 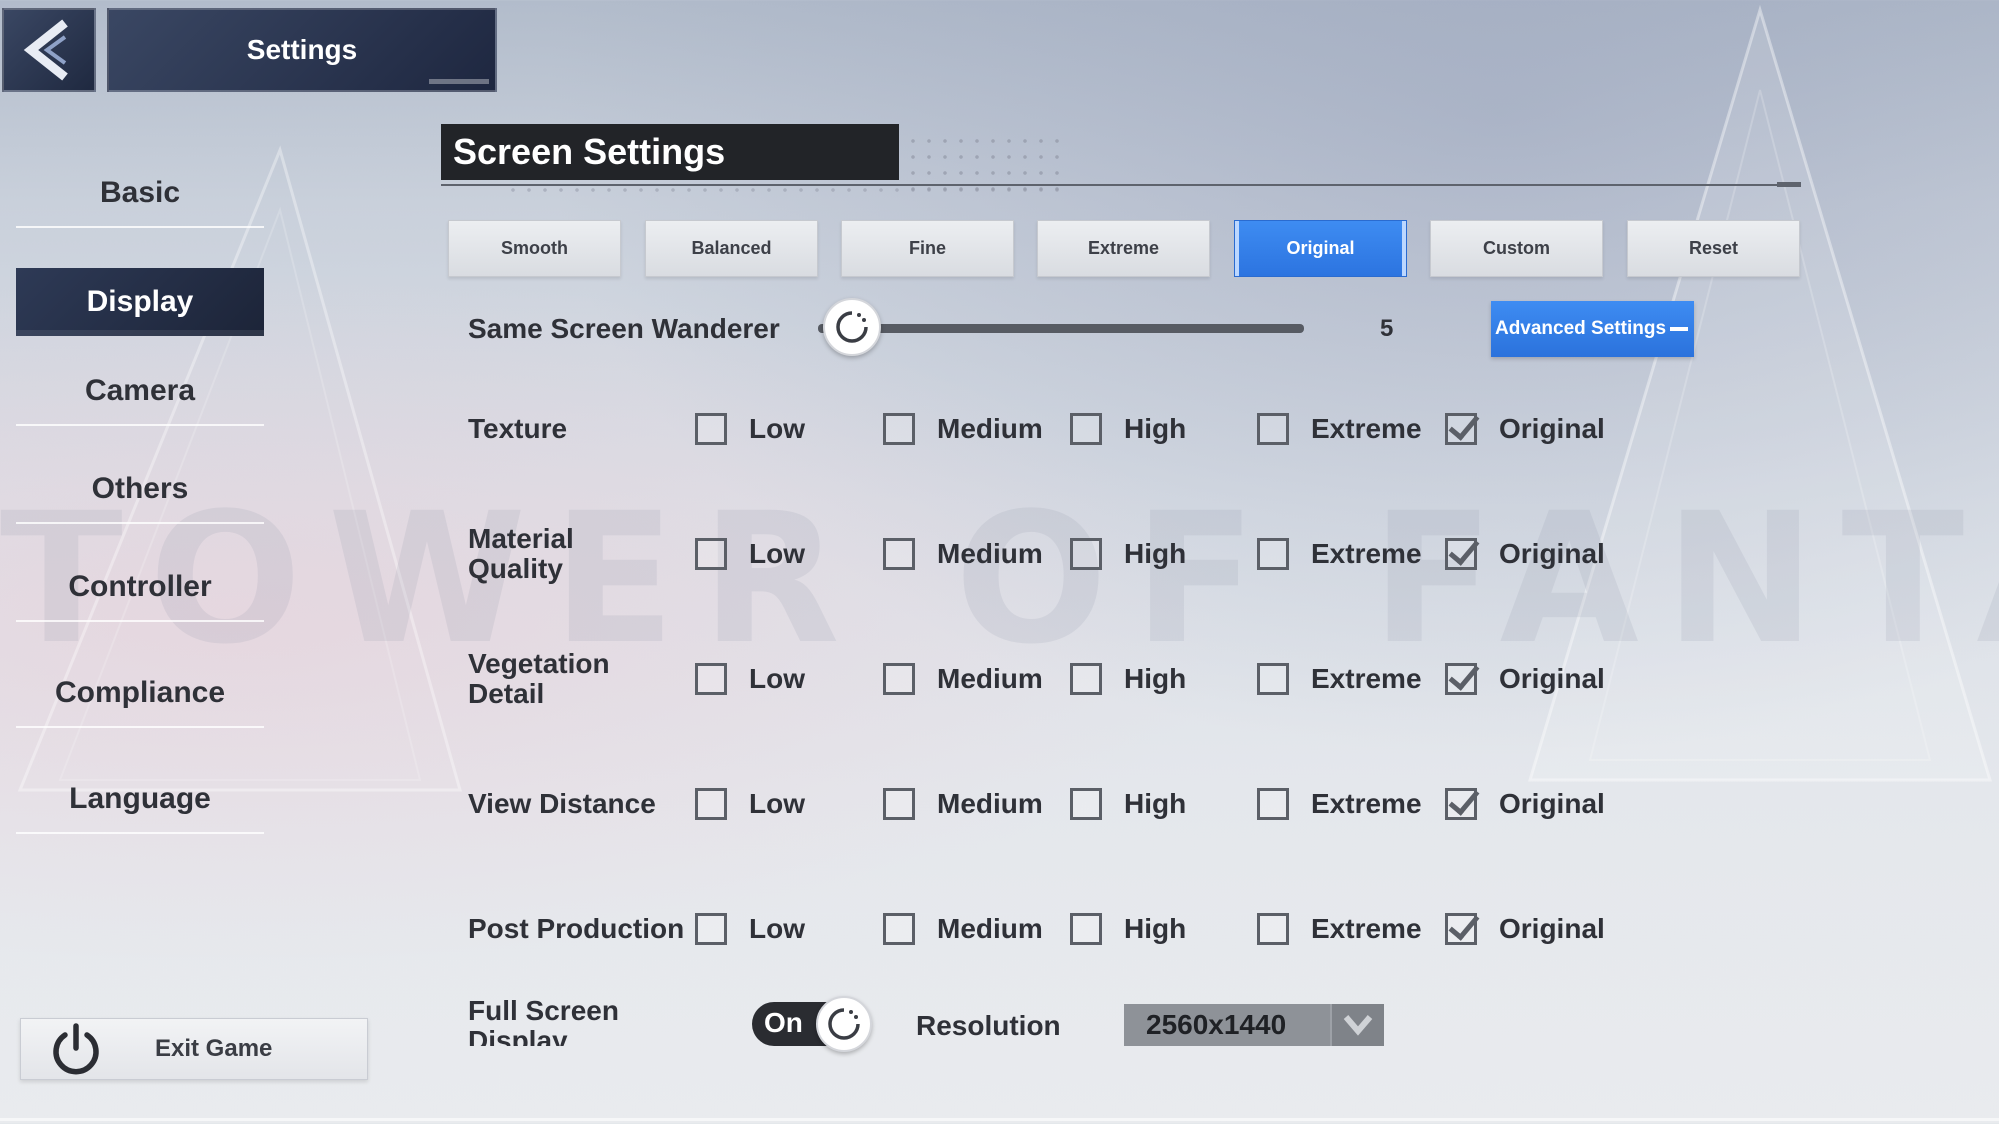 I want to click on material-quality-option-extreme: Extreme, so click(x=1339, y=554).